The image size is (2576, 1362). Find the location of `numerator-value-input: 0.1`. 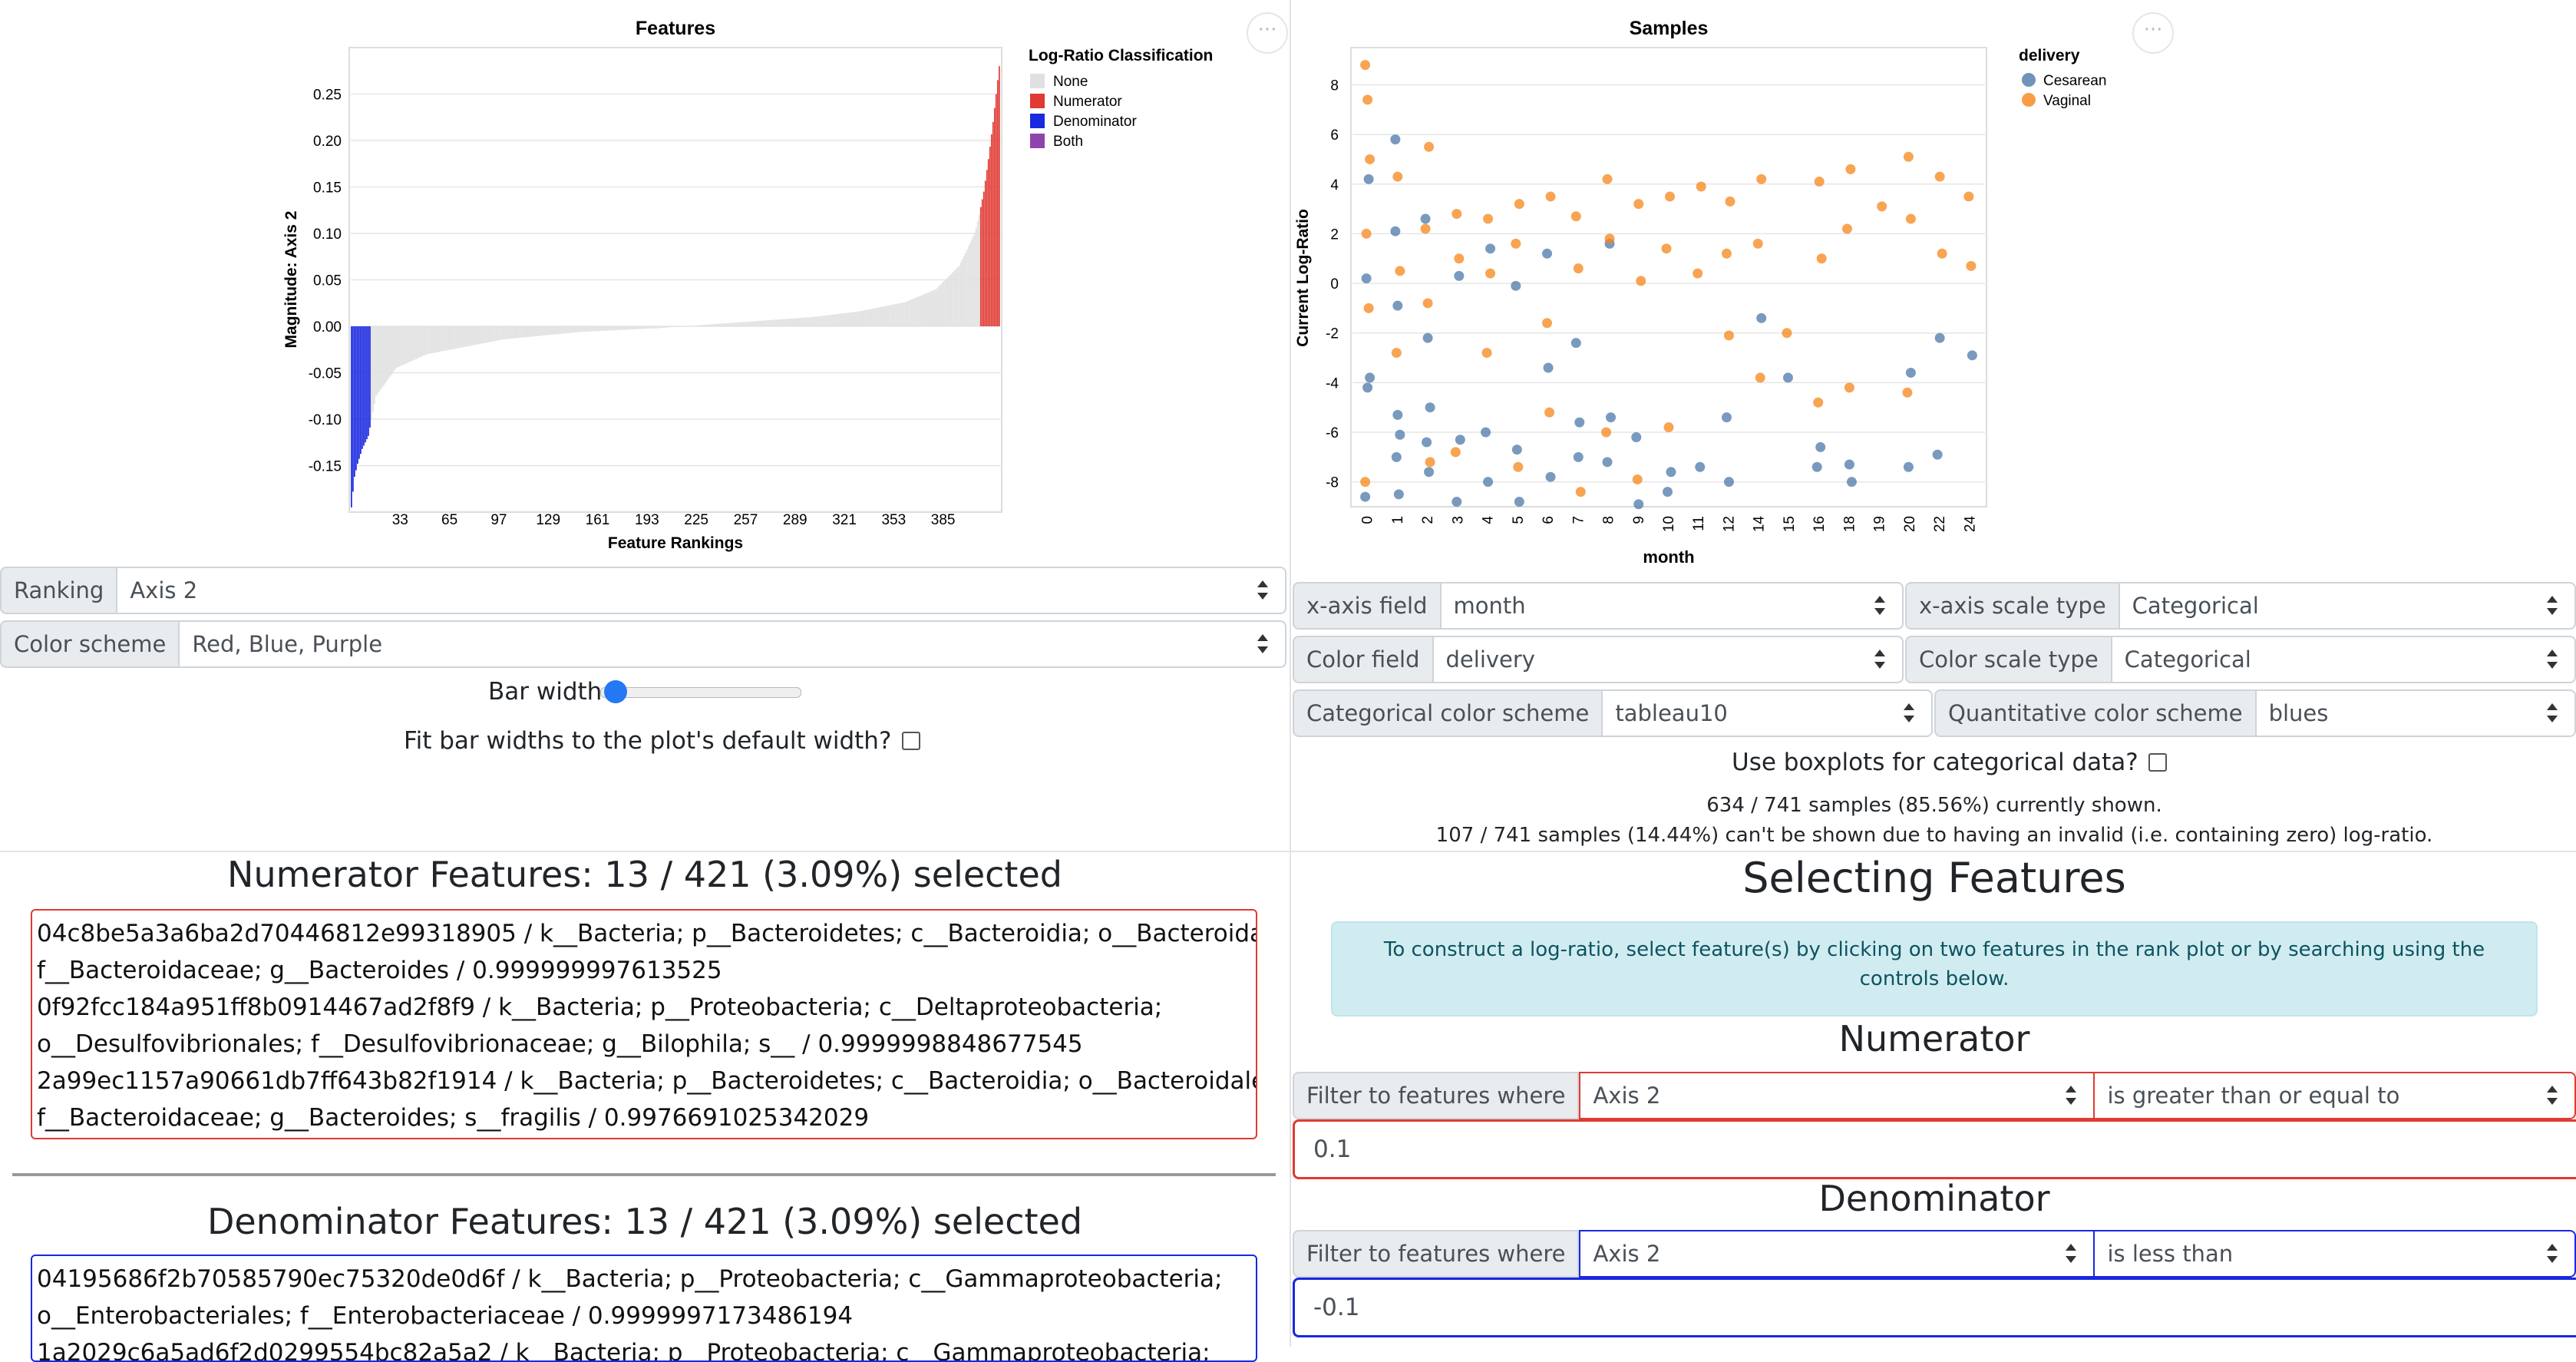

numerator-value-input: 0.1 is located at coordinates (1934, 1149).